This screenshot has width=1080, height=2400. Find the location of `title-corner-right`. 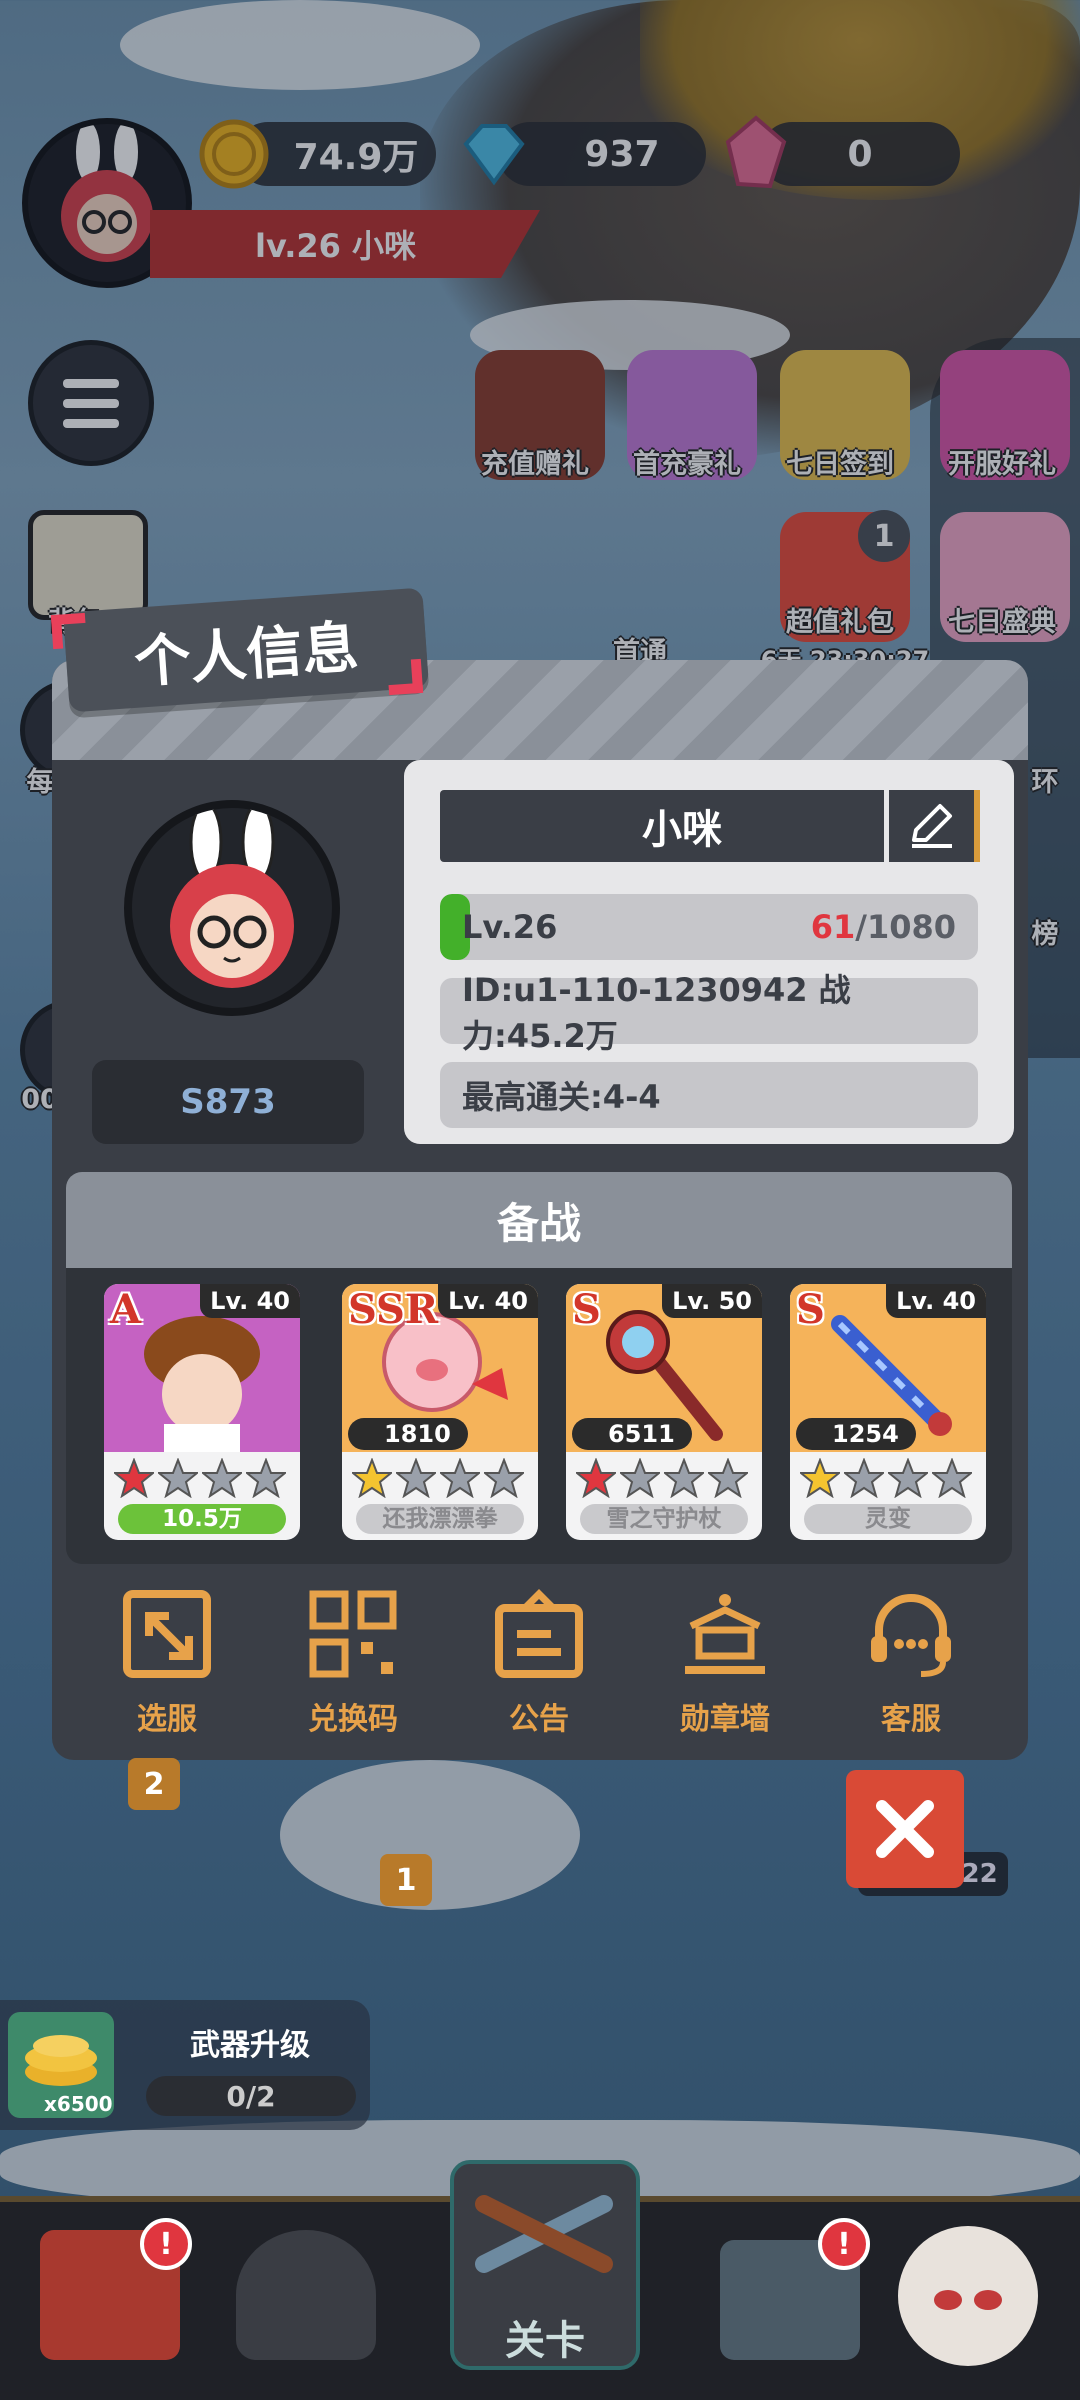

title-corner-right is located at coordinates (405, 677).